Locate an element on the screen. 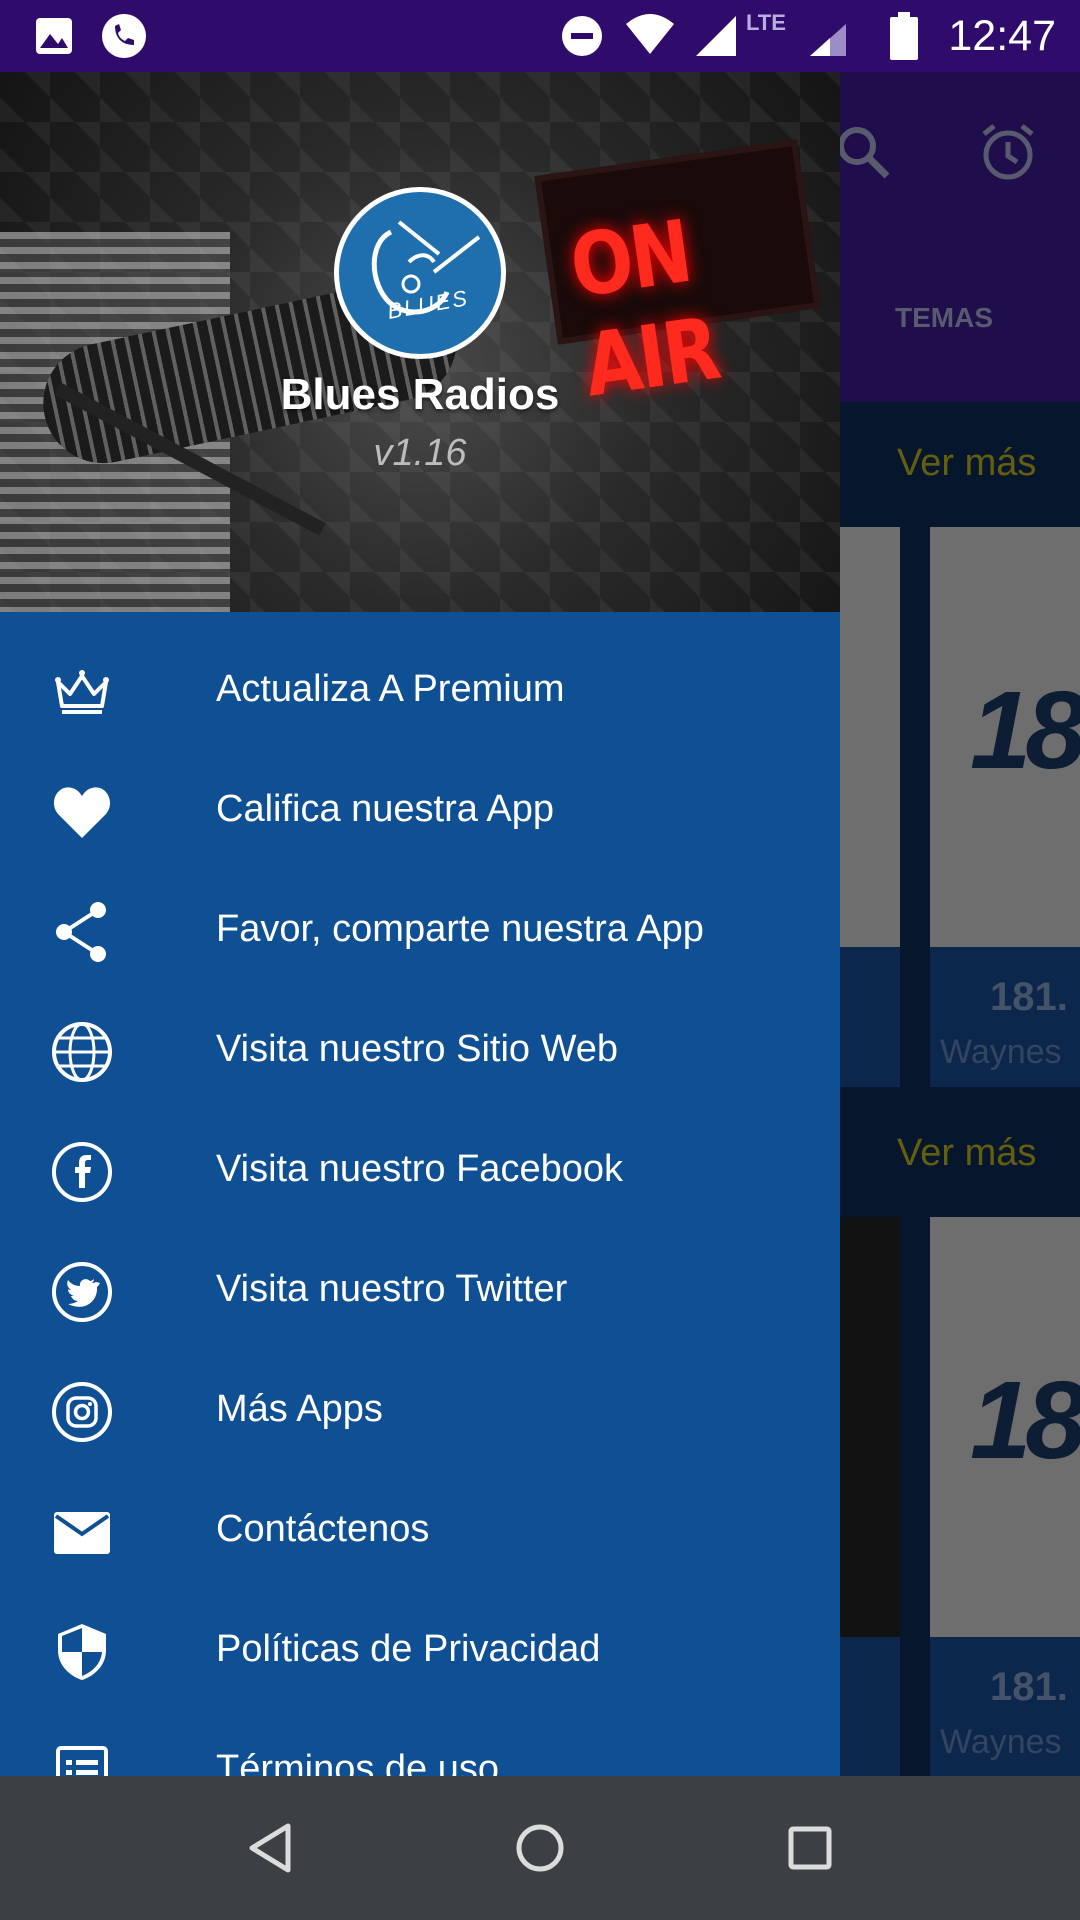 Image resolution: width=1080 pixels, height=1920 pixels. facebook-icon is located at coordinates (82, 1172).